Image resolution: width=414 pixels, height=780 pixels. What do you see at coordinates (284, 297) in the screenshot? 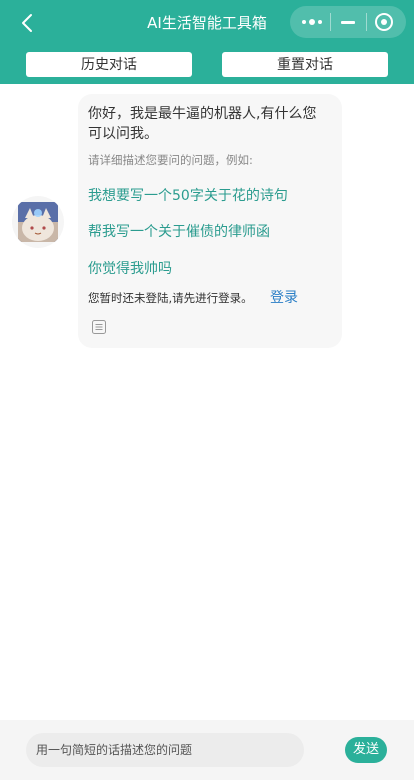
I see `login-link: 登录` at bounding box center [284, 297].